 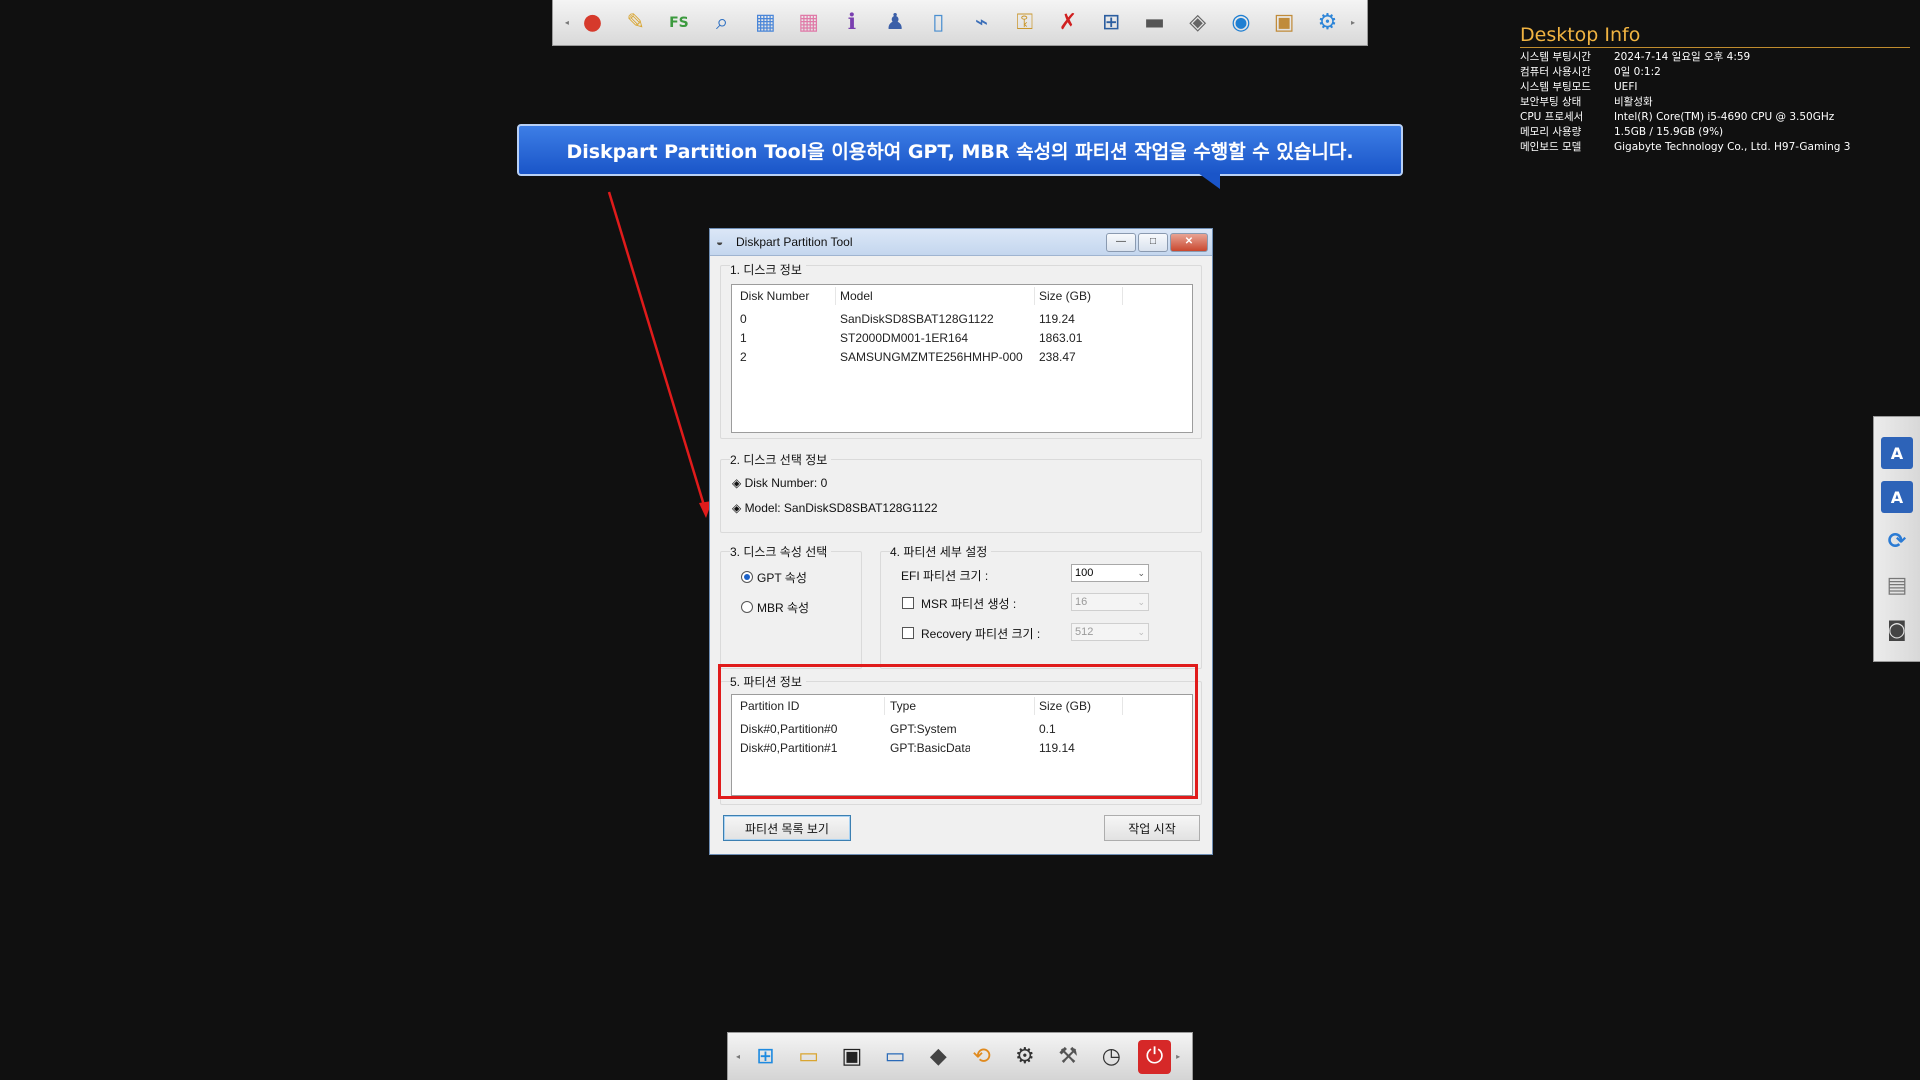 I want to click on msr-size-value: 16, so click(x=1081, y=602).